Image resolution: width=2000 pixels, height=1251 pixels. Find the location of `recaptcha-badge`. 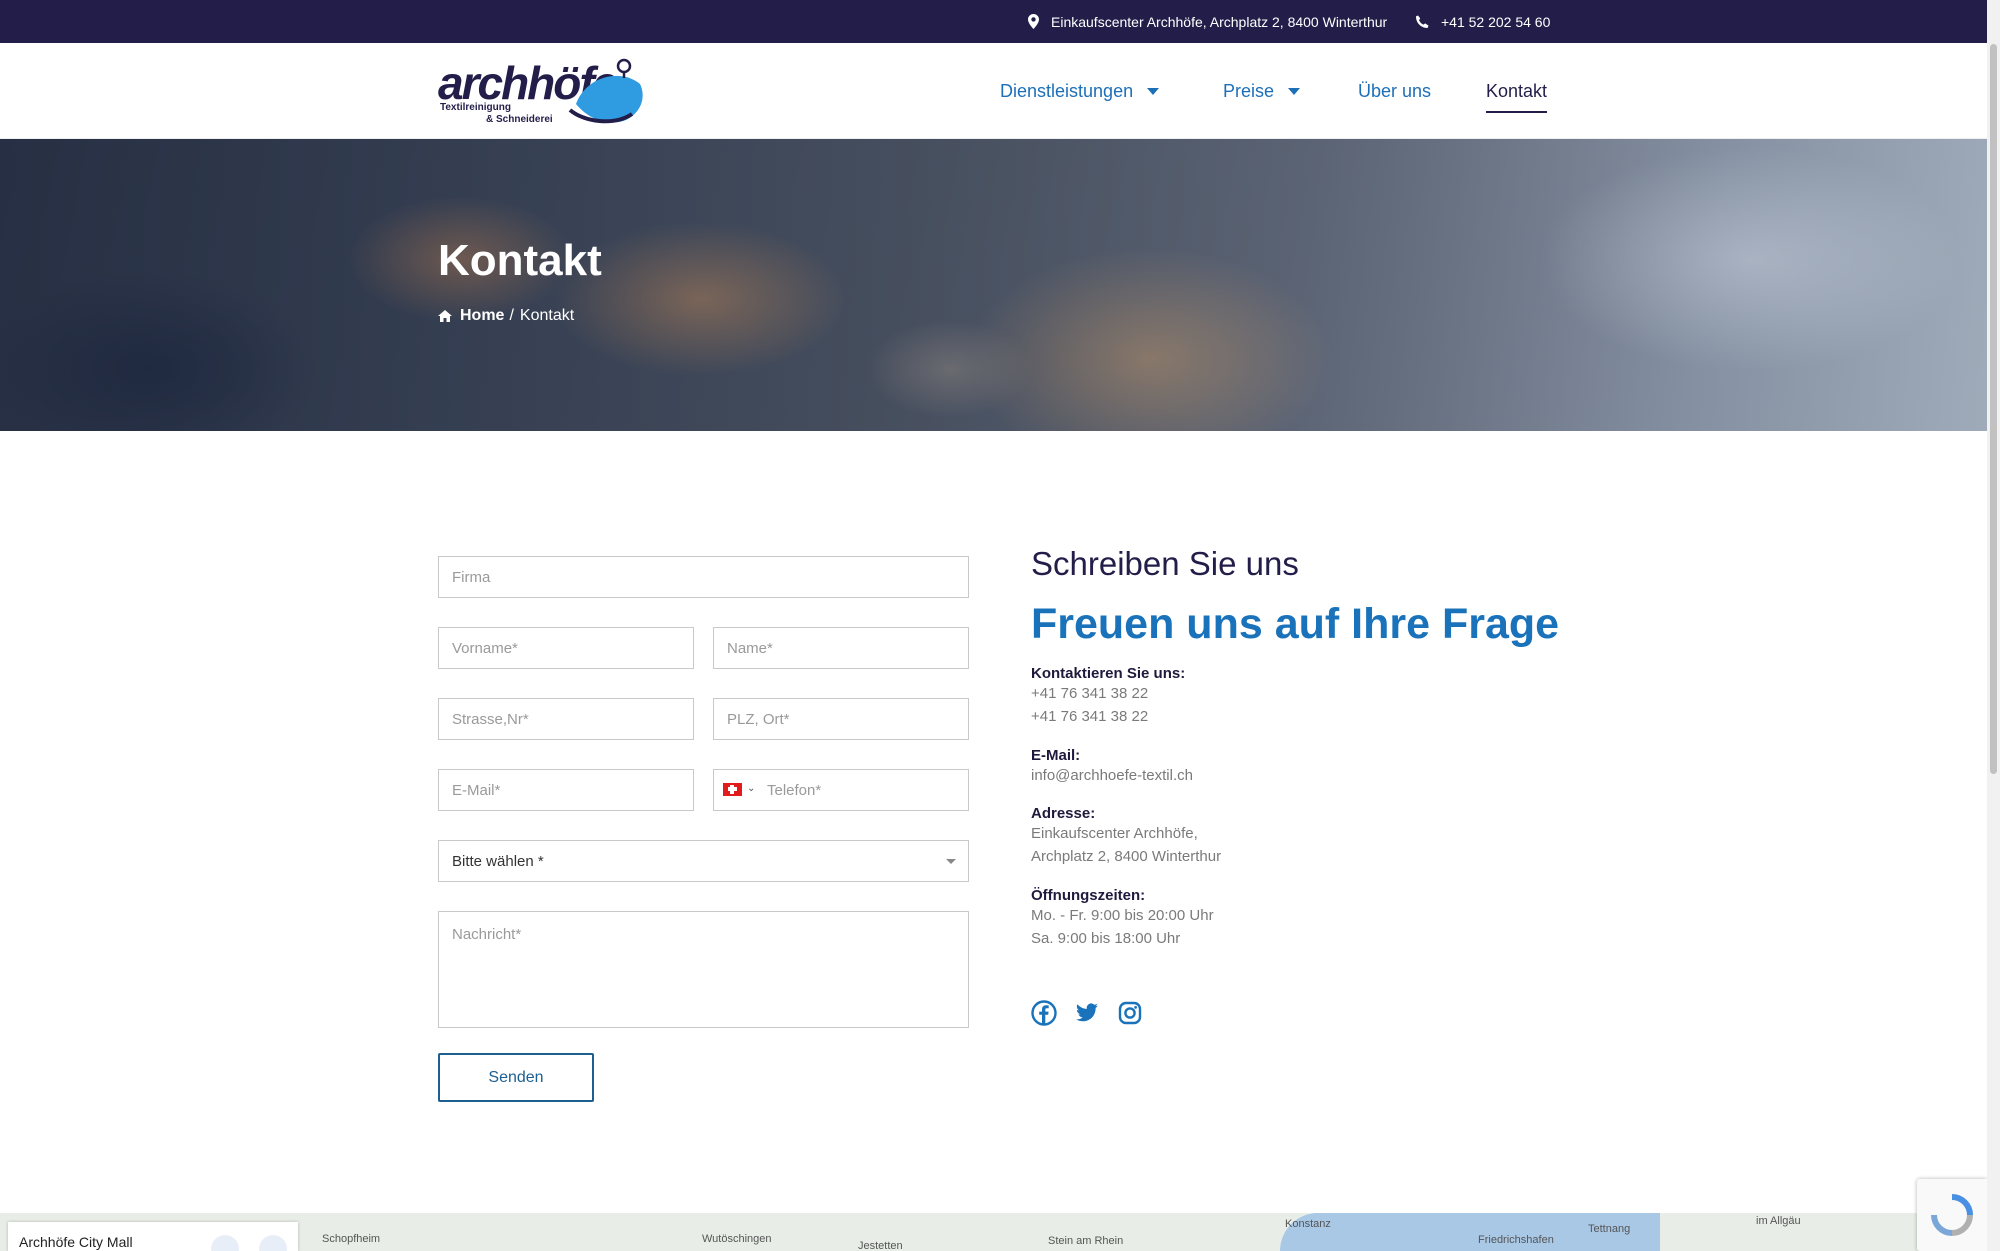

recaptcha-badge is located at coordinates (1952, 1215).